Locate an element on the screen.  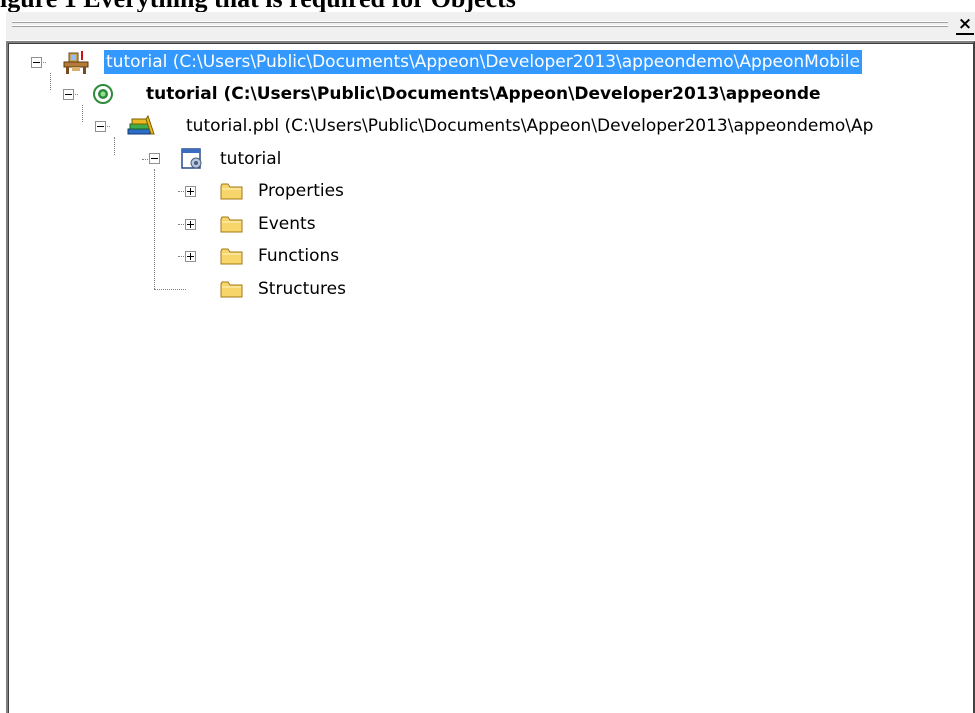
library-books-icon is located at coordinates (141, 125).